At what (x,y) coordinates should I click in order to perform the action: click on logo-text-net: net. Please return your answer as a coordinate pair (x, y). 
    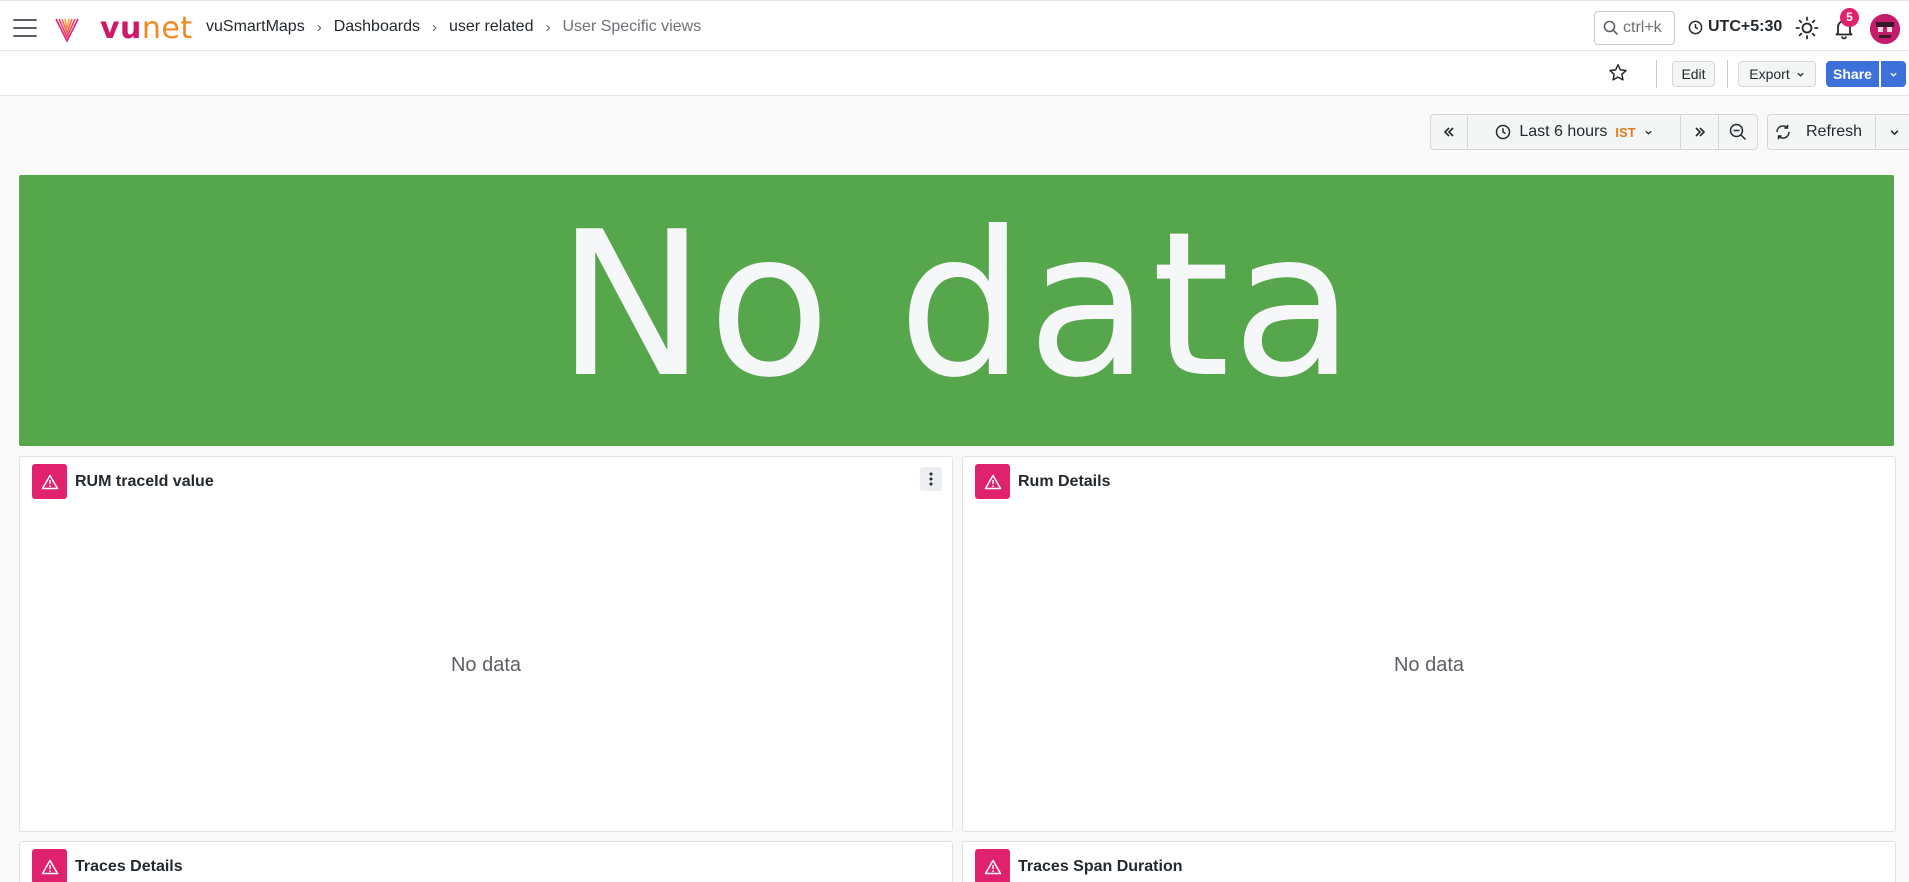
    Looking at the image, I should click on (167, 28).